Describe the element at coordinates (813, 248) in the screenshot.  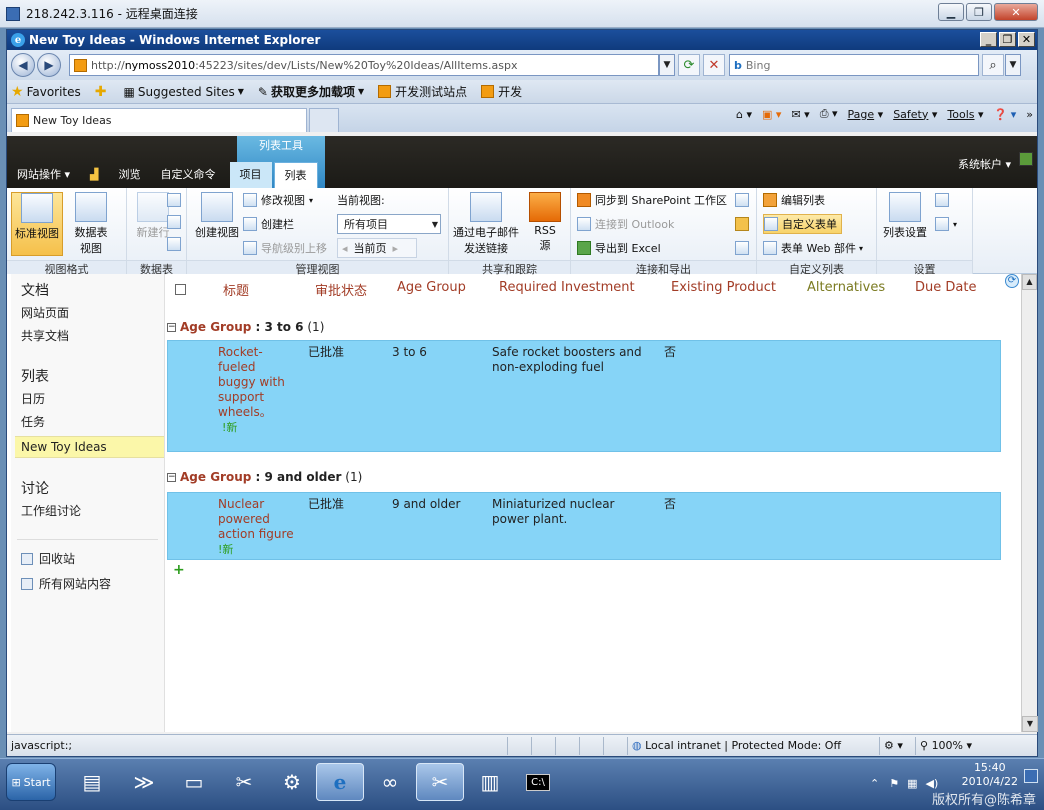
I see `form-web-parts-button: 表单 Web 部件 ▾` at that location.